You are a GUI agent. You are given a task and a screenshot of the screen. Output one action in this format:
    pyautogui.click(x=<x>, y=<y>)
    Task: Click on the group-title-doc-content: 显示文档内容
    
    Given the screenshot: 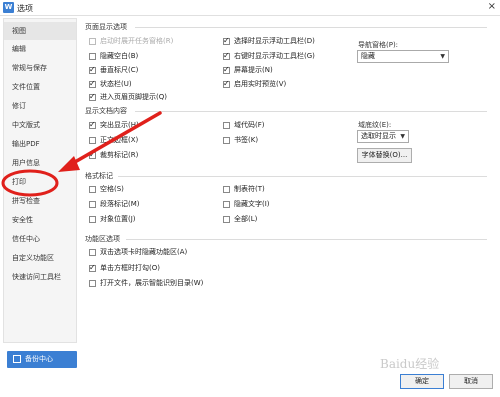 What is the action you would take?
    pyautogui.click(x=106, y=111)
    